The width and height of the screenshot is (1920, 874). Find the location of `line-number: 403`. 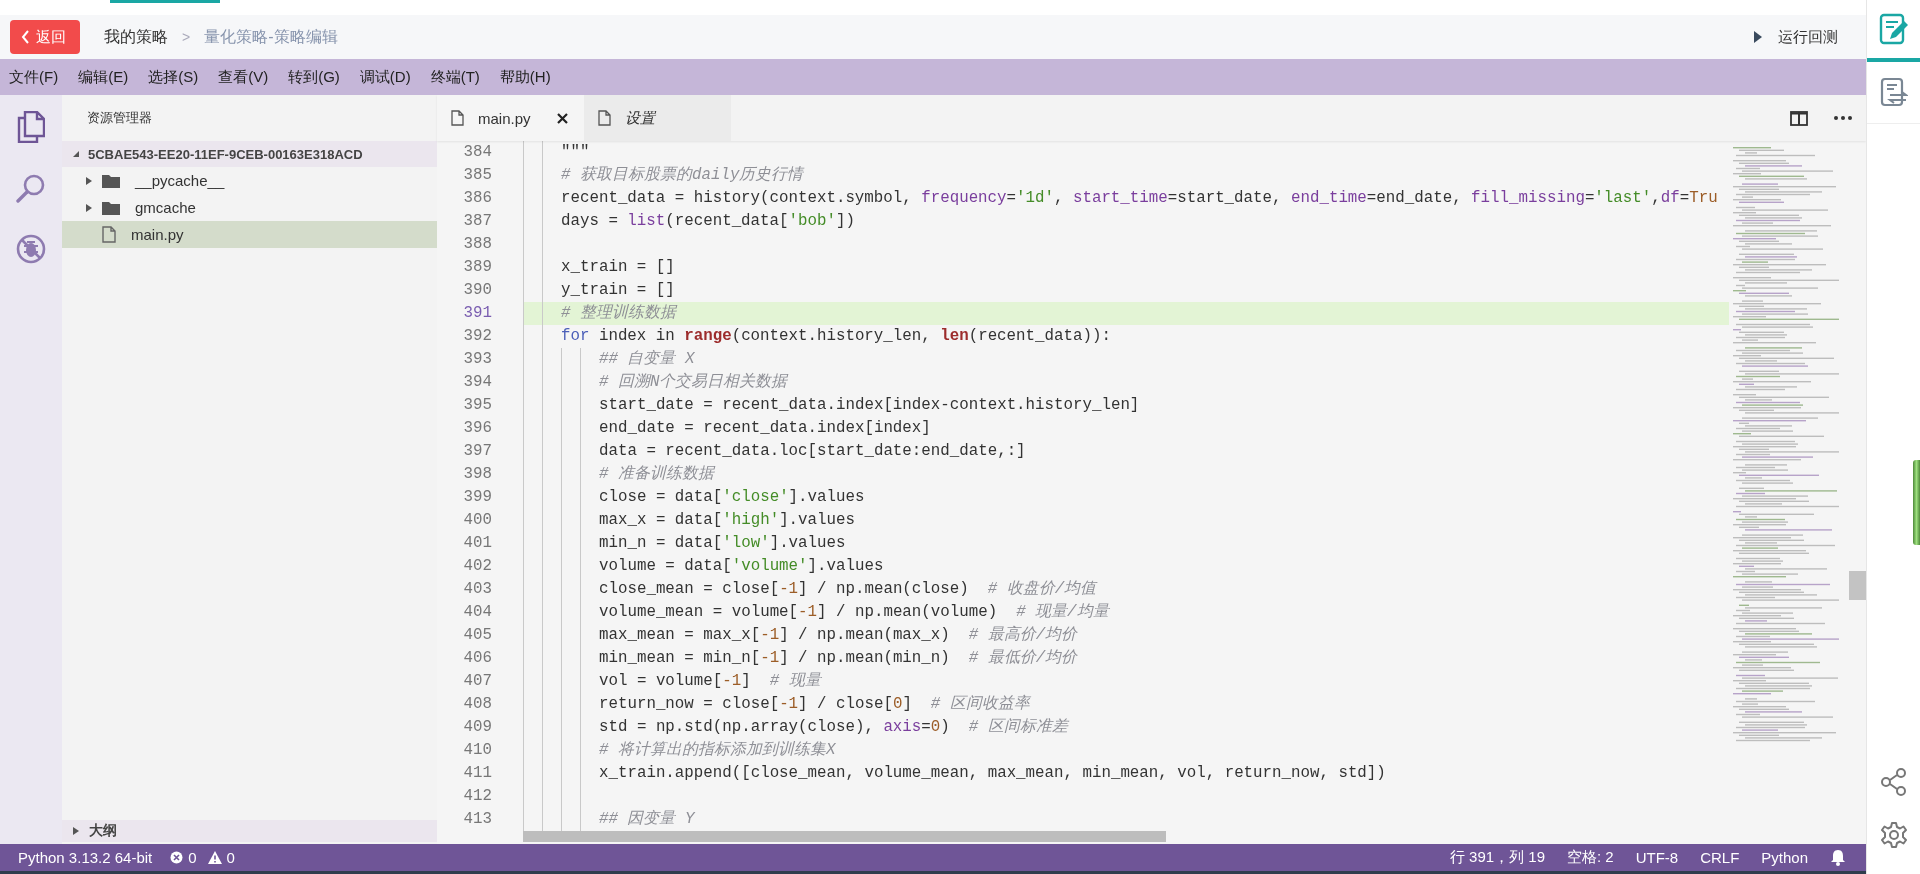

line-number: 403 is located at coordinates (477, 589).